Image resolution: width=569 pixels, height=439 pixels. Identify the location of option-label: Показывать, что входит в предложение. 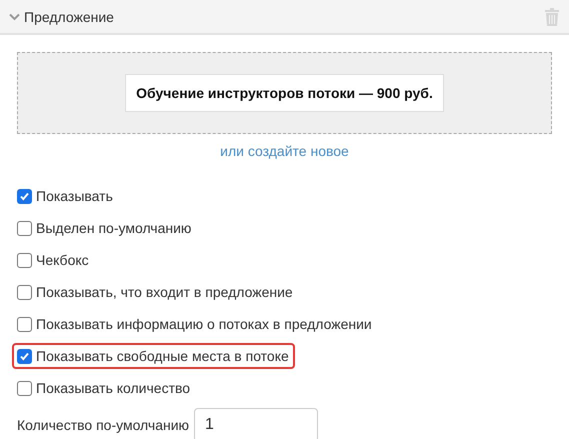
(164, 292).